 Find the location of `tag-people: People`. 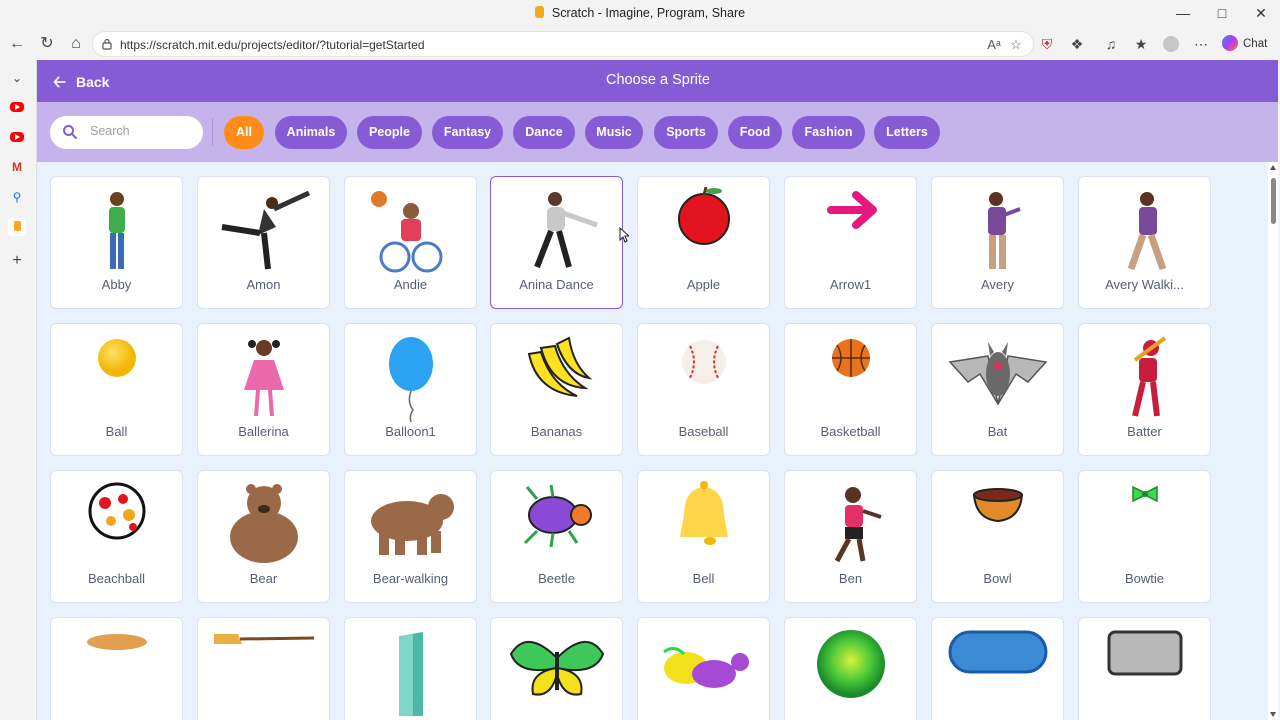

tag-people: People is located at coordinates (389, 132).